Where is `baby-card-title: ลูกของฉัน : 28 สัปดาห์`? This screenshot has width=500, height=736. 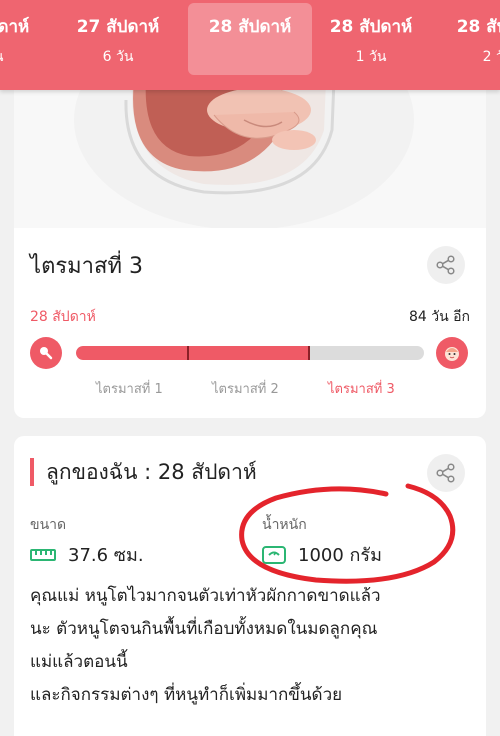
baby-card-title: ลูกของฉัน : 28 สัปดาห์ is located at coordinates (143, 472).